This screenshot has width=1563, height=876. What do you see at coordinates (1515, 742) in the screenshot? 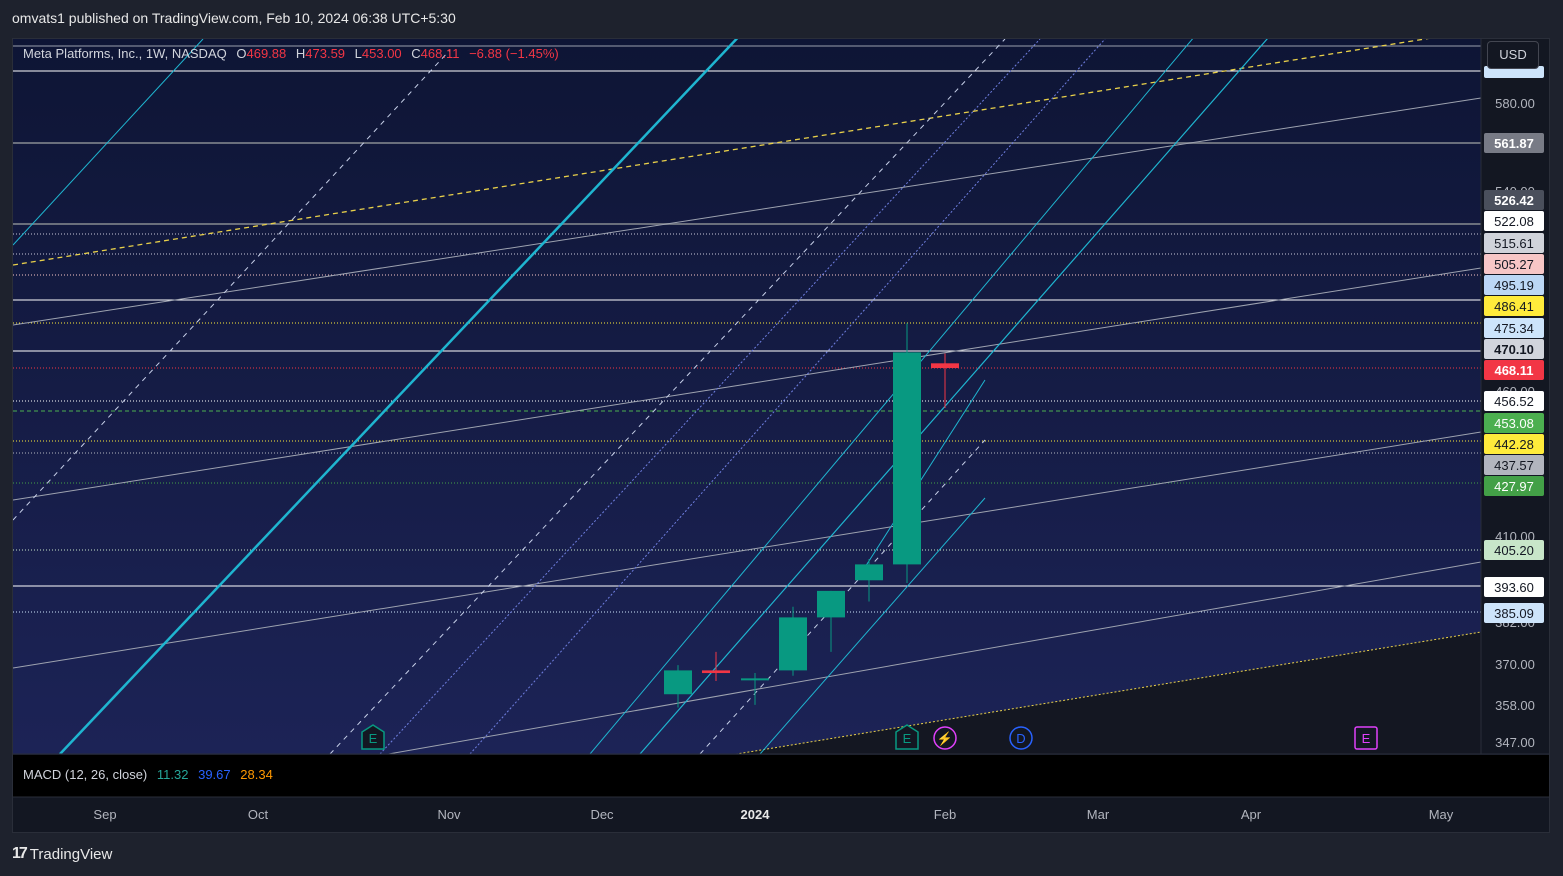
I see `price-tick-label: 347.00` at bounding box center [1515, 742].